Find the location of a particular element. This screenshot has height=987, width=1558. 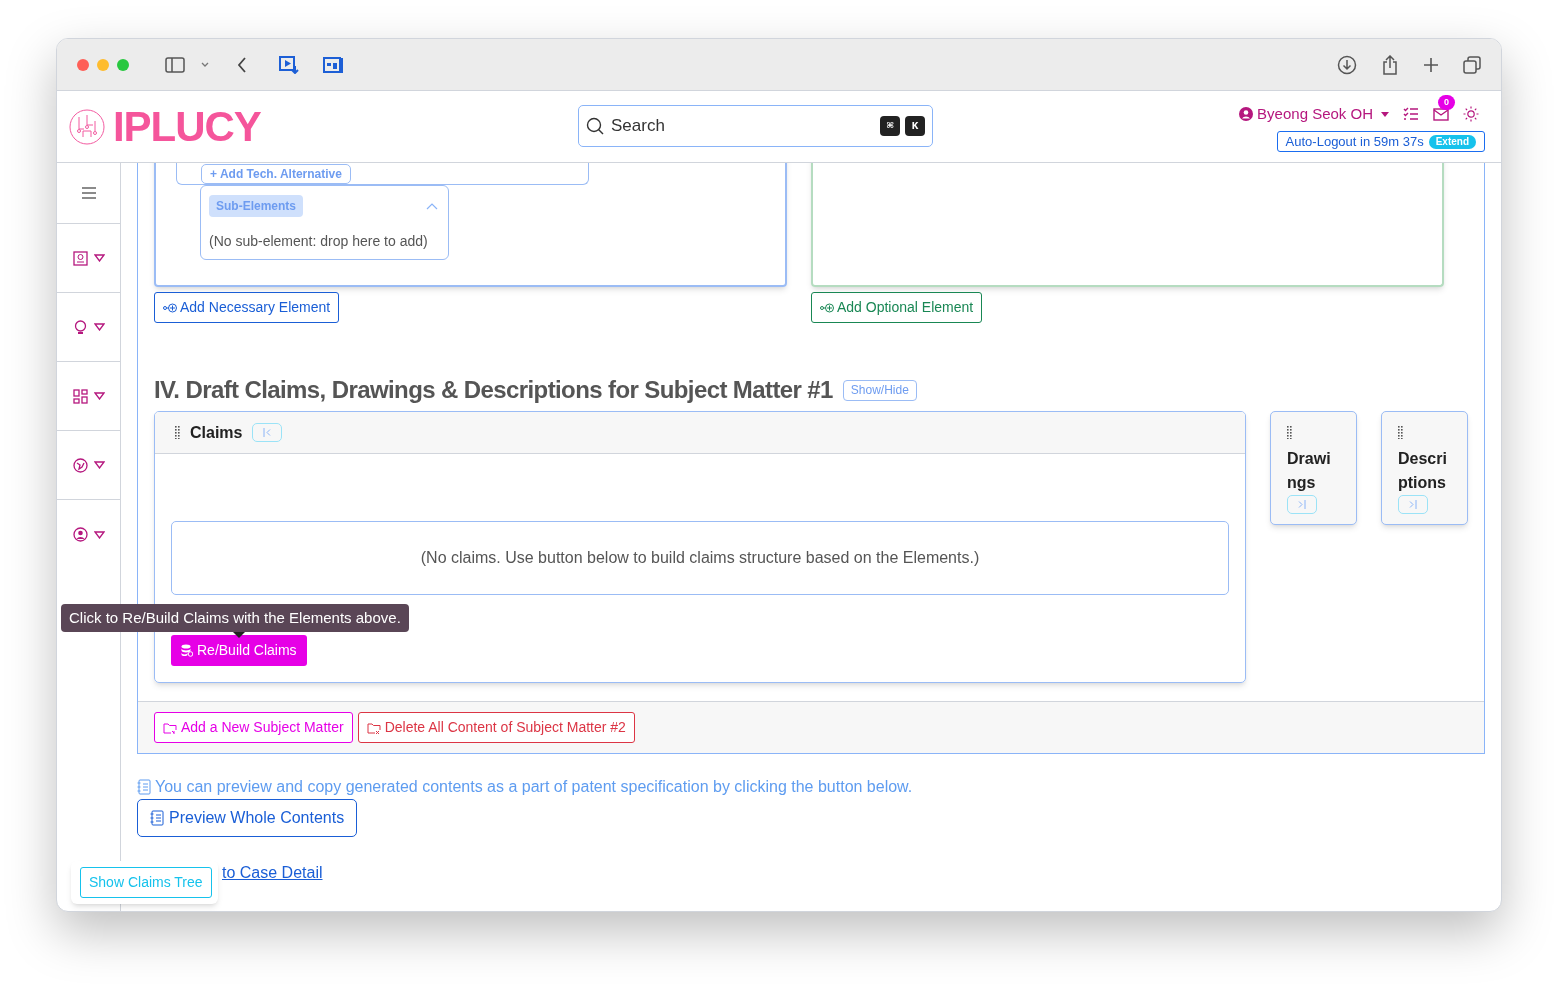

user-menu: Byeong Seok OH is located at coordinates (1314, 114).